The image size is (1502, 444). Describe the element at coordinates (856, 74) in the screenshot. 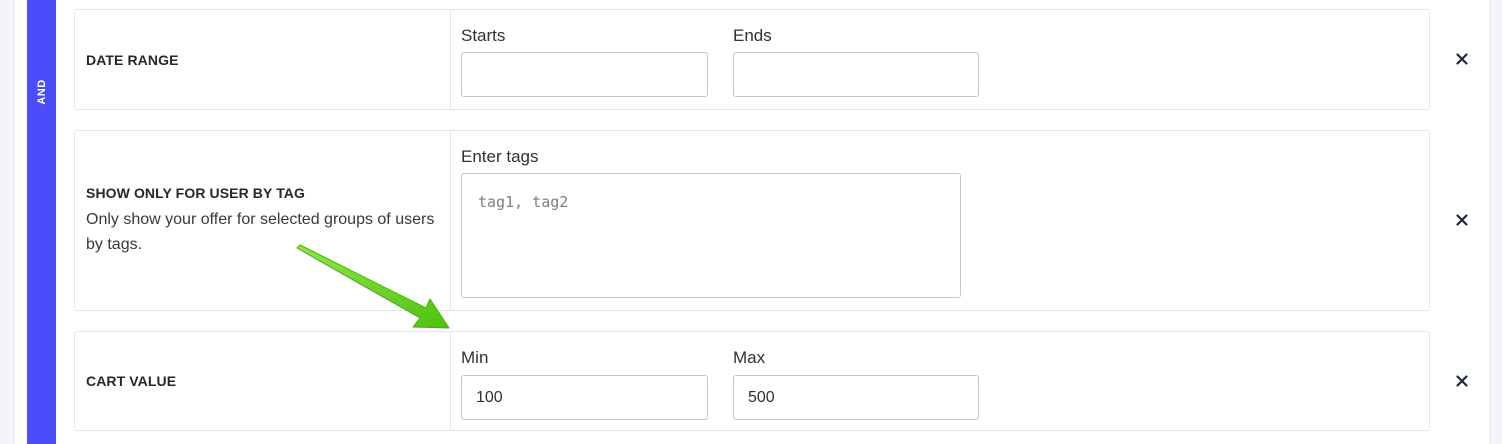

I see `ends-date-input` at that location.